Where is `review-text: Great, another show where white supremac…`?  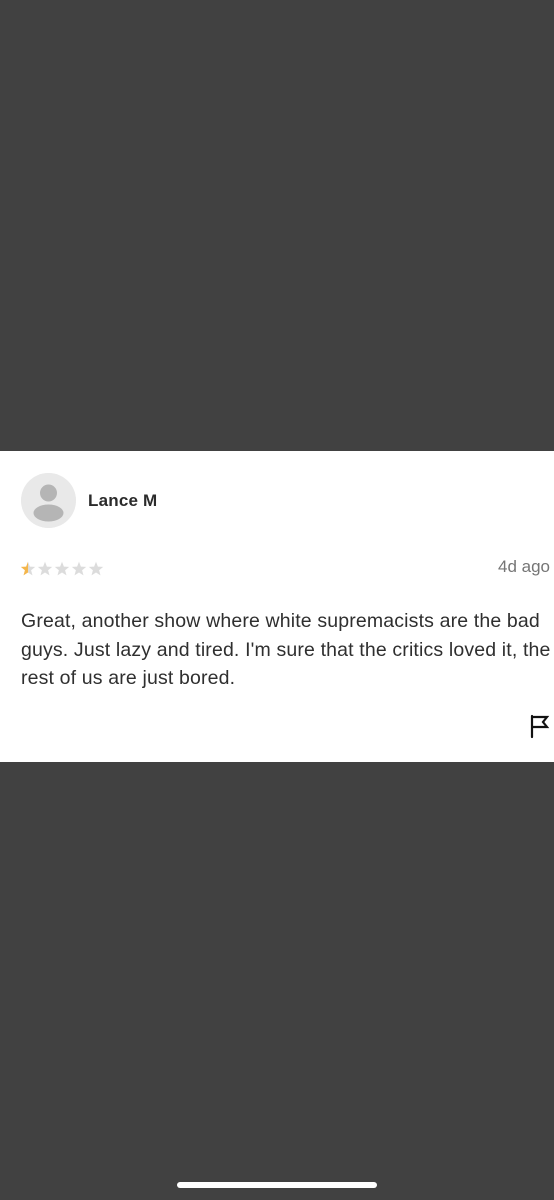
review-text: Great, another show where white supremac… is located at coordinates (286, 649).